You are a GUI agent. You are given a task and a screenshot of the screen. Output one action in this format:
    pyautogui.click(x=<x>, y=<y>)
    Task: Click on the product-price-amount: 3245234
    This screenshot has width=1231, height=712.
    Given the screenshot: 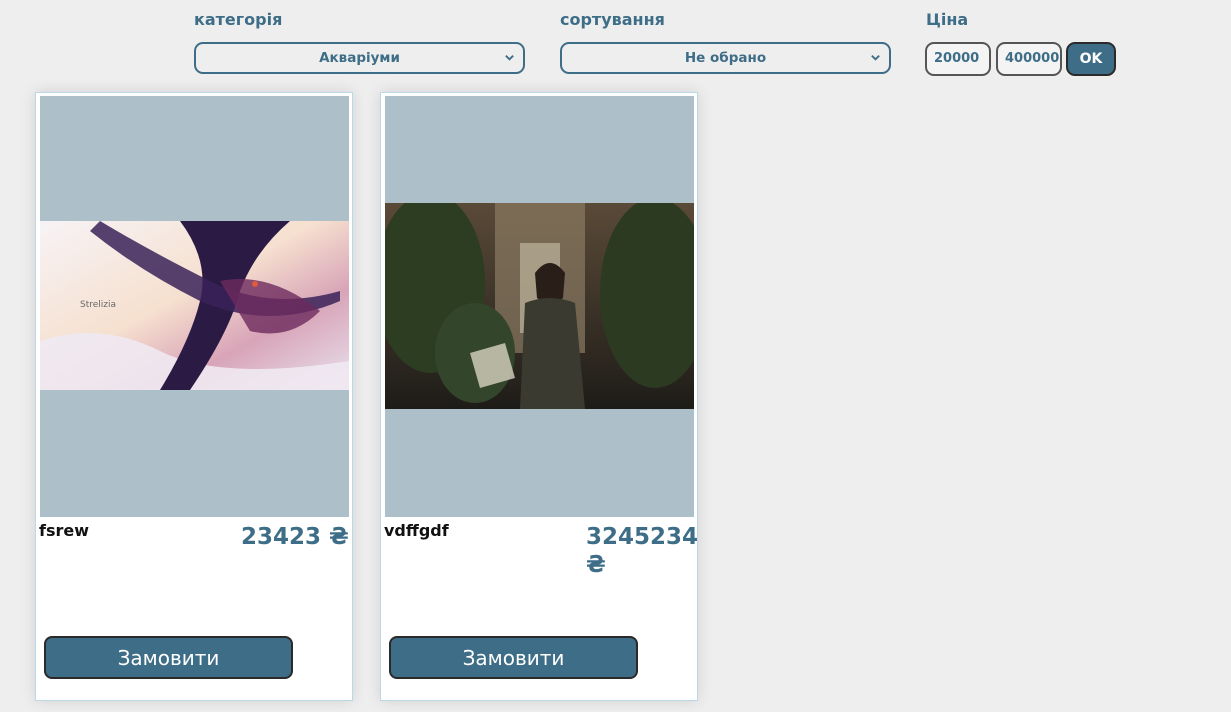 What is the action you would take?
    pyautogui.click(x=642, y=537)
    